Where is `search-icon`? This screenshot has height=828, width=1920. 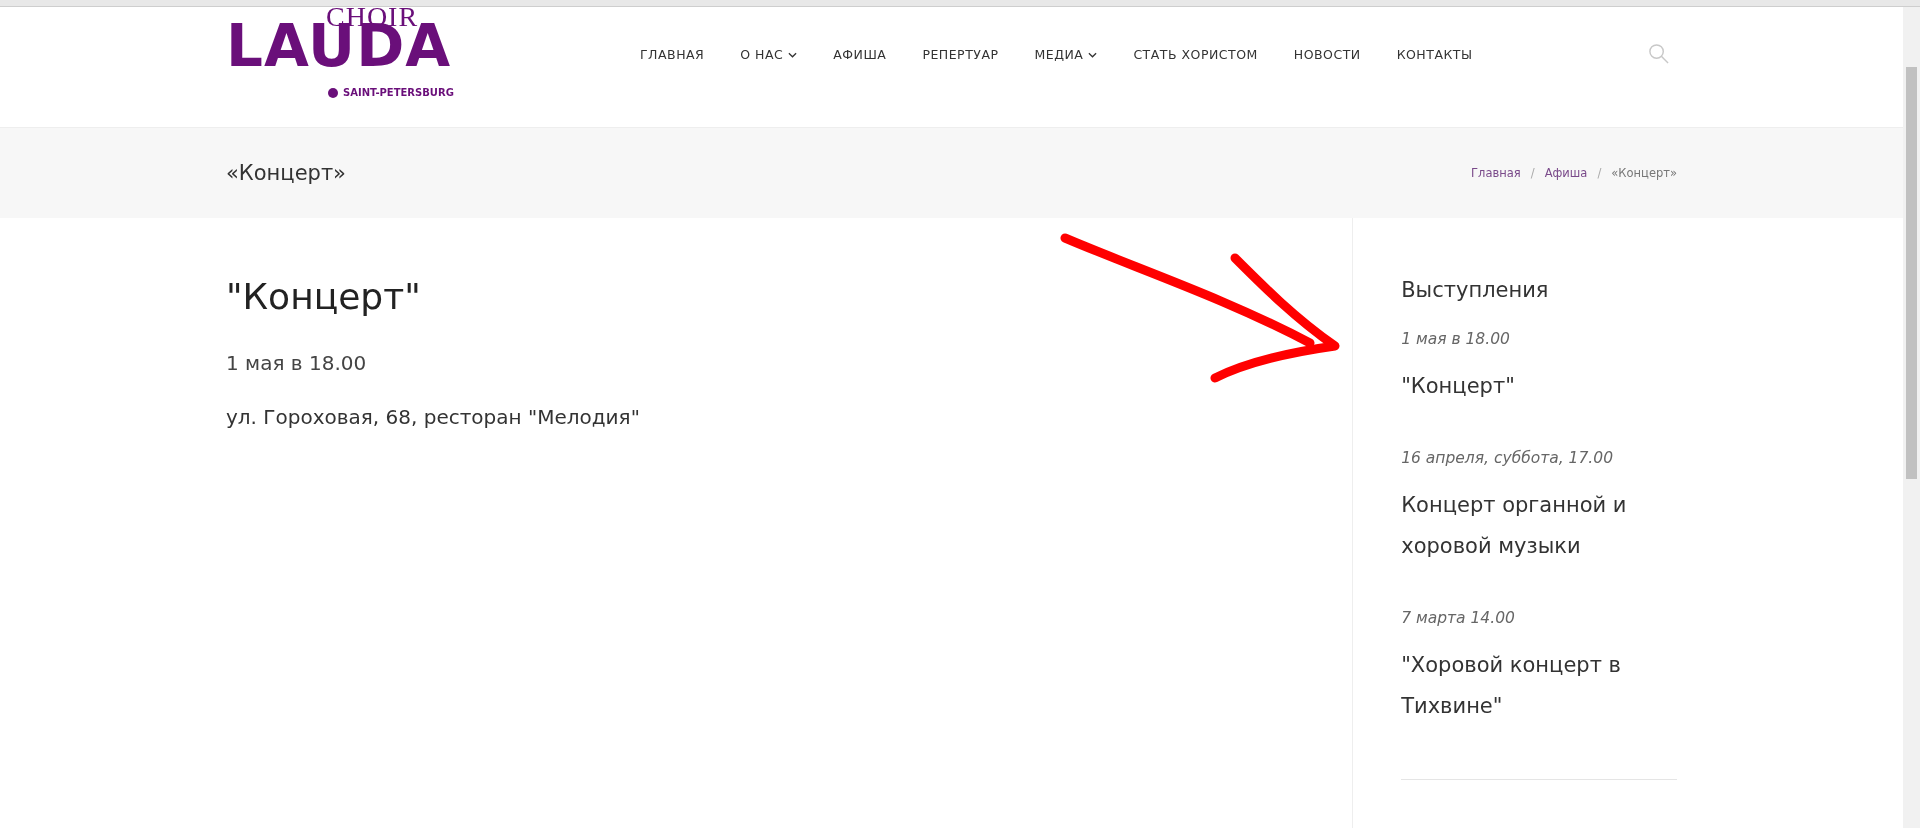
search-icon is located at coordinates (1658, 53).